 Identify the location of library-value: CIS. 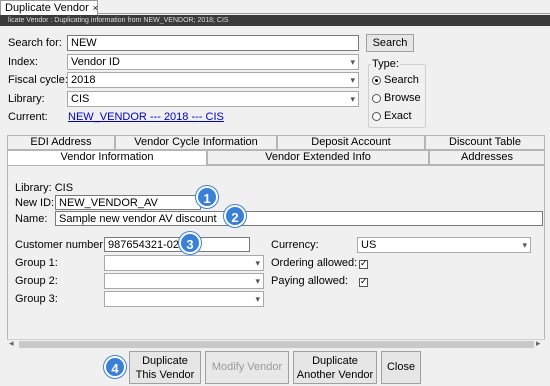
(80, 99).